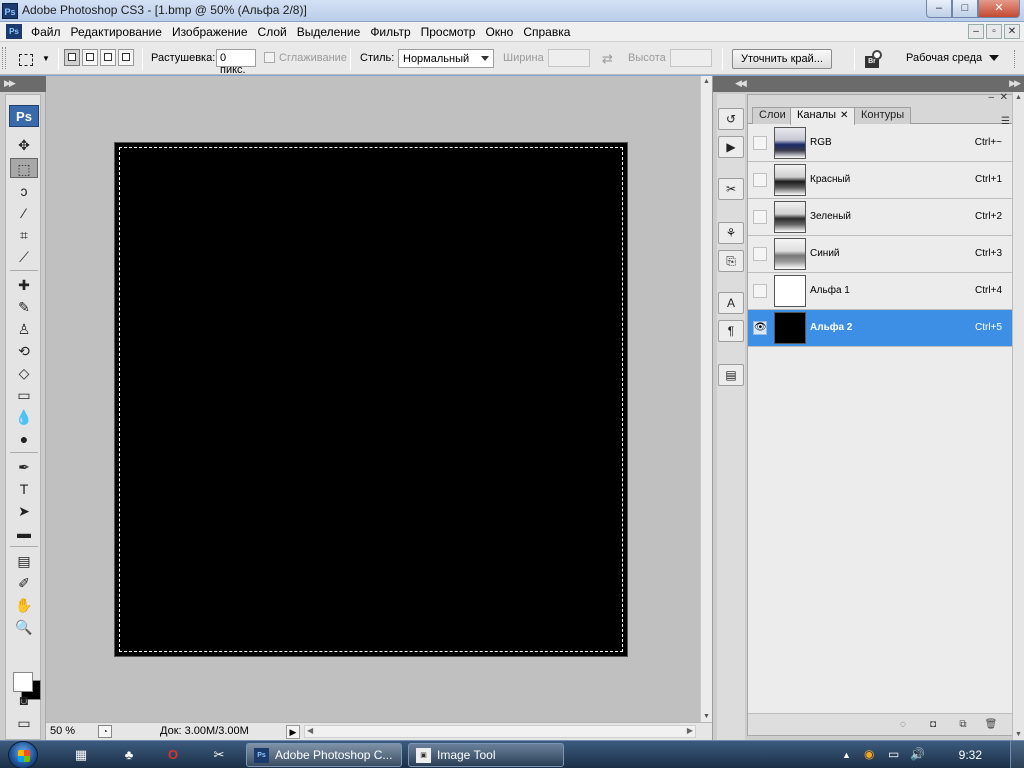 The height and width of the screenshot is (768, 1024). I want to click on bridge-icon: Br, so click(875, 59).